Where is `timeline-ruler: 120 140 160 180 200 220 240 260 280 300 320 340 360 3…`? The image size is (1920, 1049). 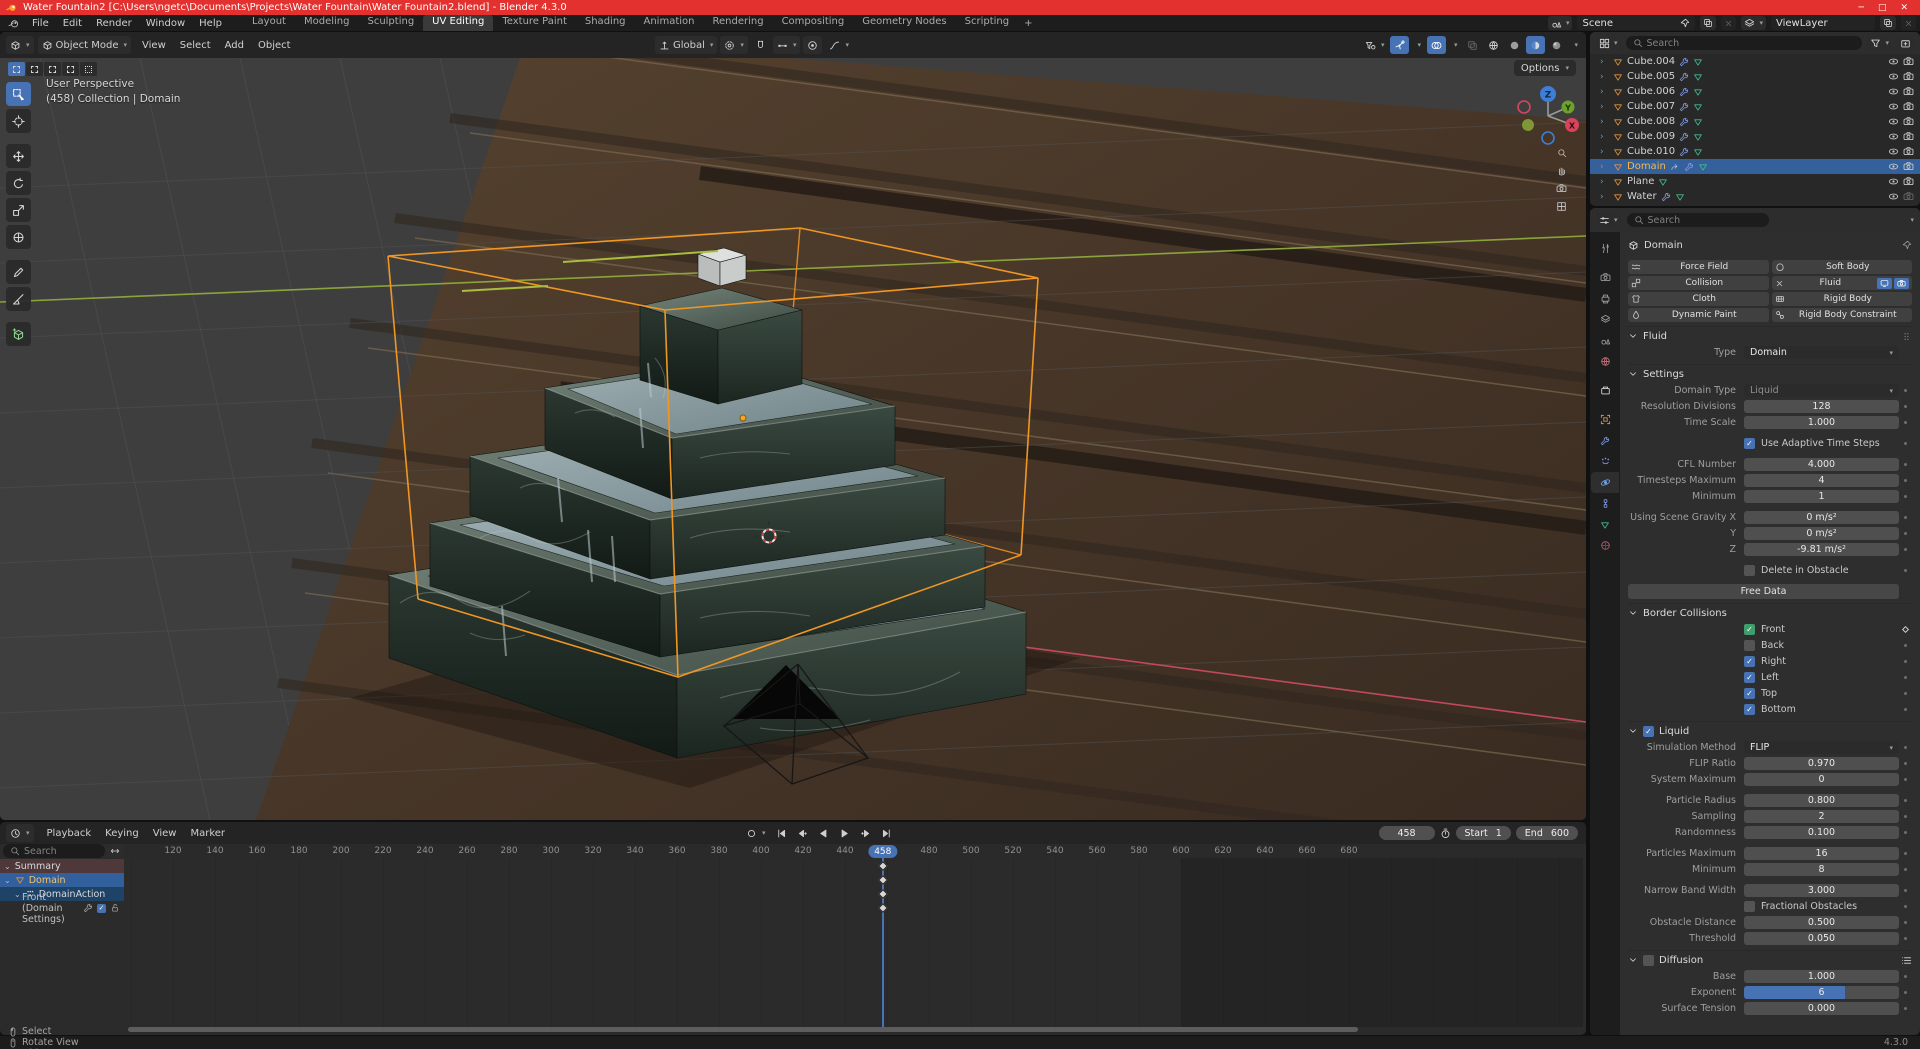
timeline-ruler: 120 140 160 180 200 220 240 260 280 300 320 340 360 3… is located at coordinates (853, 851).